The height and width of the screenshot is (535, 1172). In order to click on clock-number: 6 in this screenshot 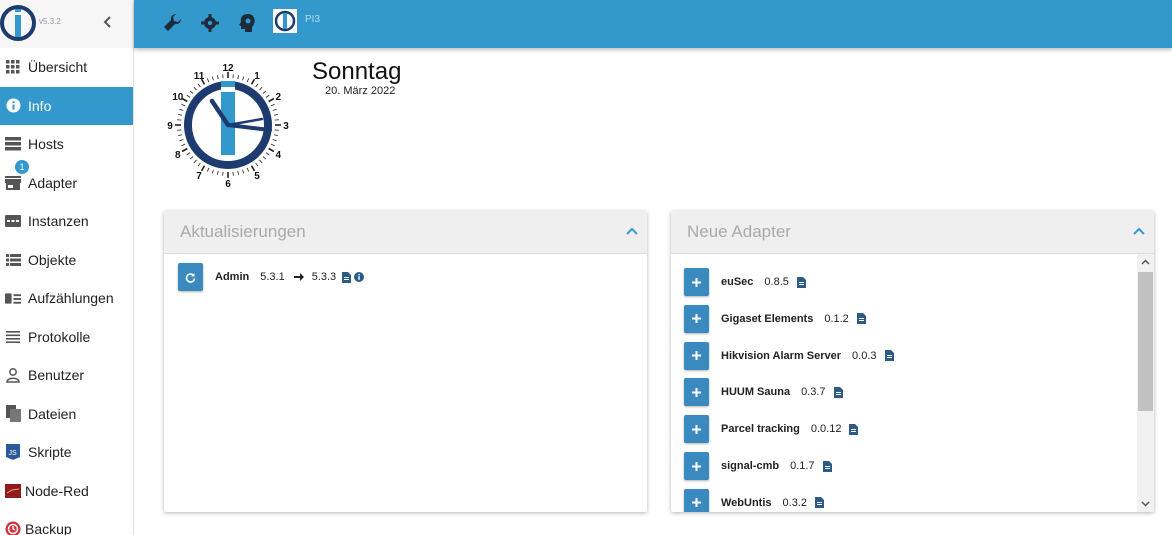, I will do `click(228, 183)`.